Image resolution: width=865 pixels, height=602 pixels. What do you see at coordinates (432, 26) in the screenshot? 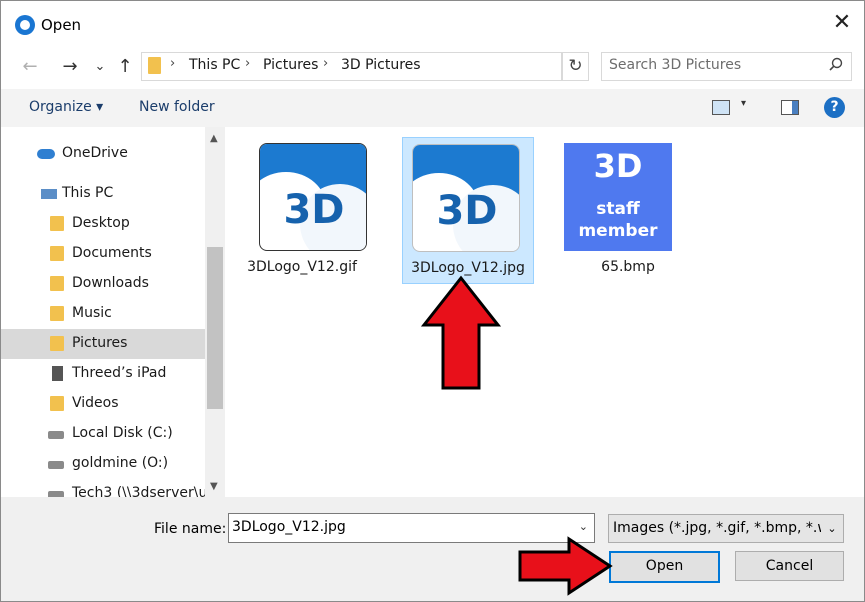
I see `title-bar: Open ✕` at bounding box center [432, 26].